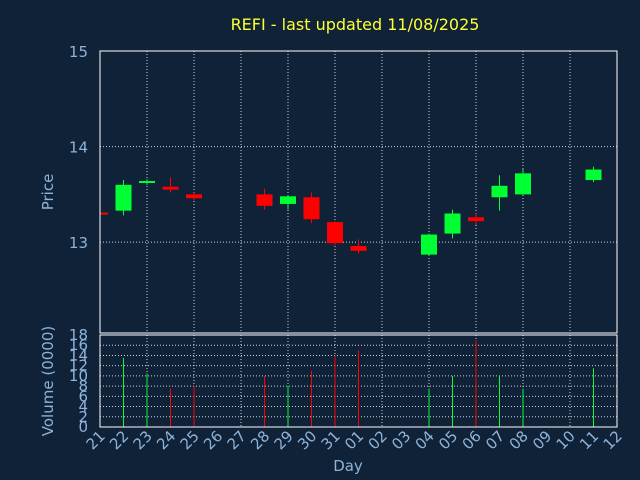  Describe the element at coordinates (542, 440) in the screenshot. I see `x-tick-label: 09` at that location.